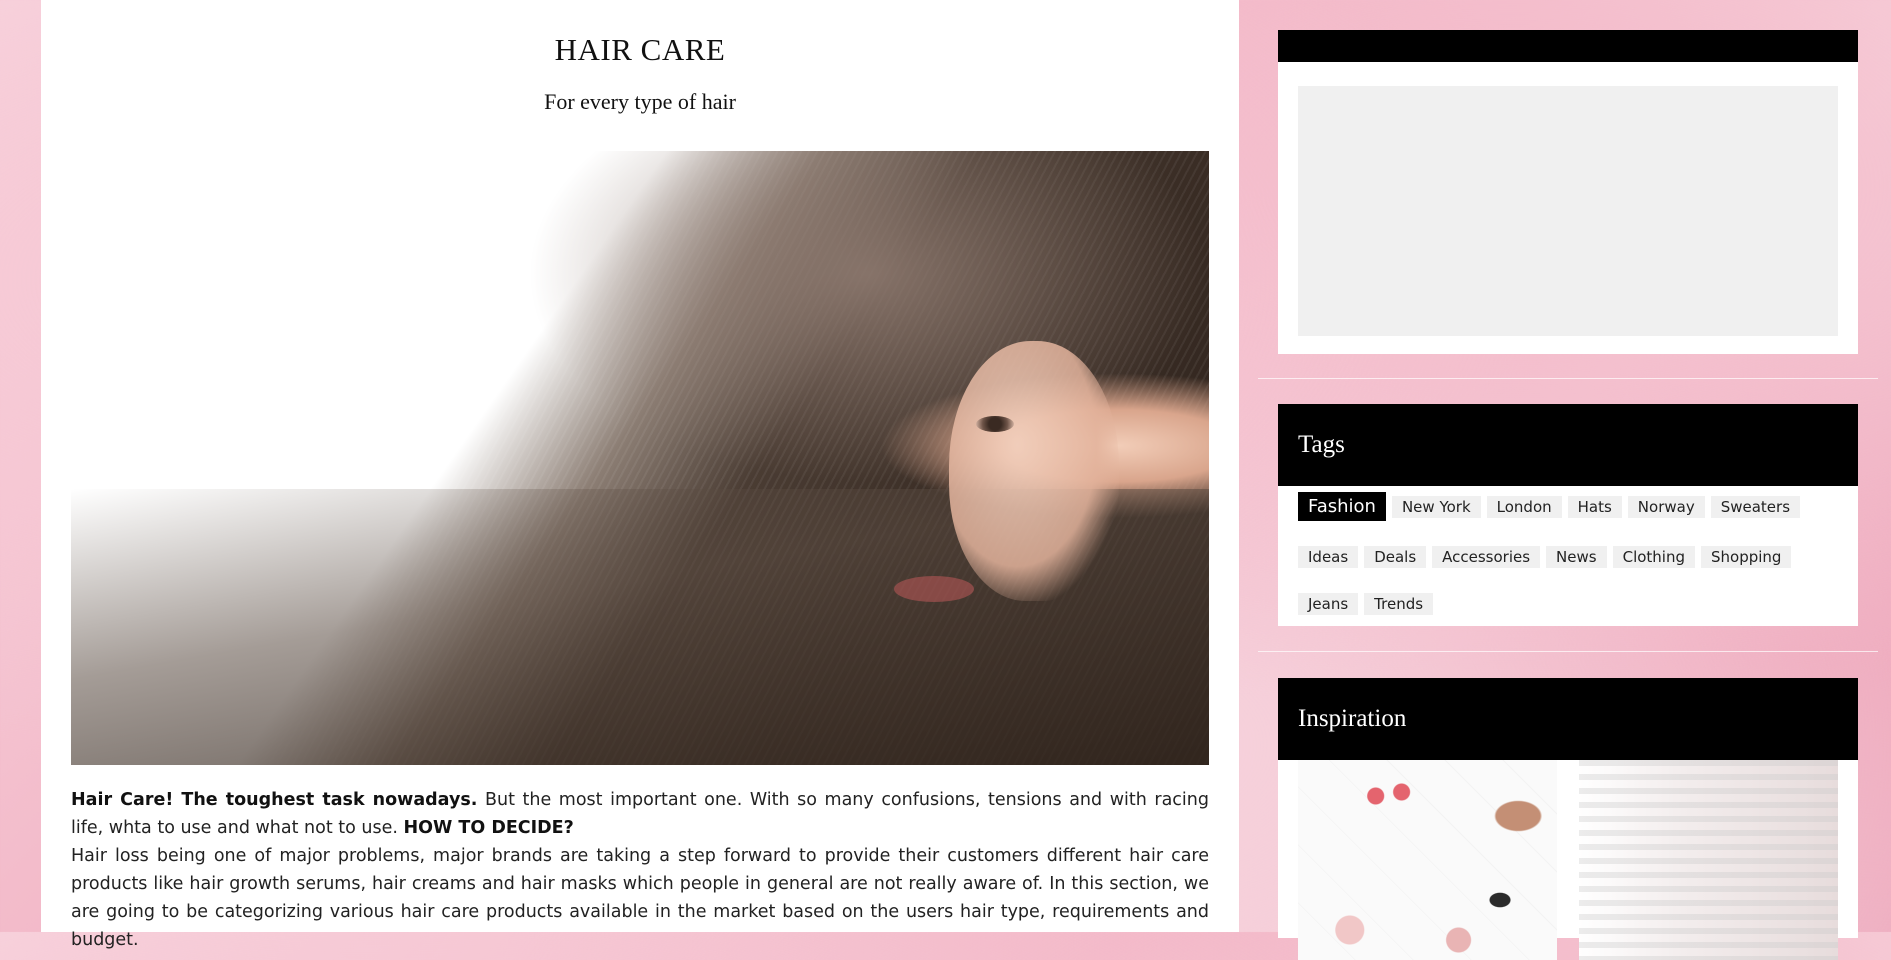  Describe the element at coordinates (1427, 860) in the screenshot. I see `inspiration-image-accessories` at that location.